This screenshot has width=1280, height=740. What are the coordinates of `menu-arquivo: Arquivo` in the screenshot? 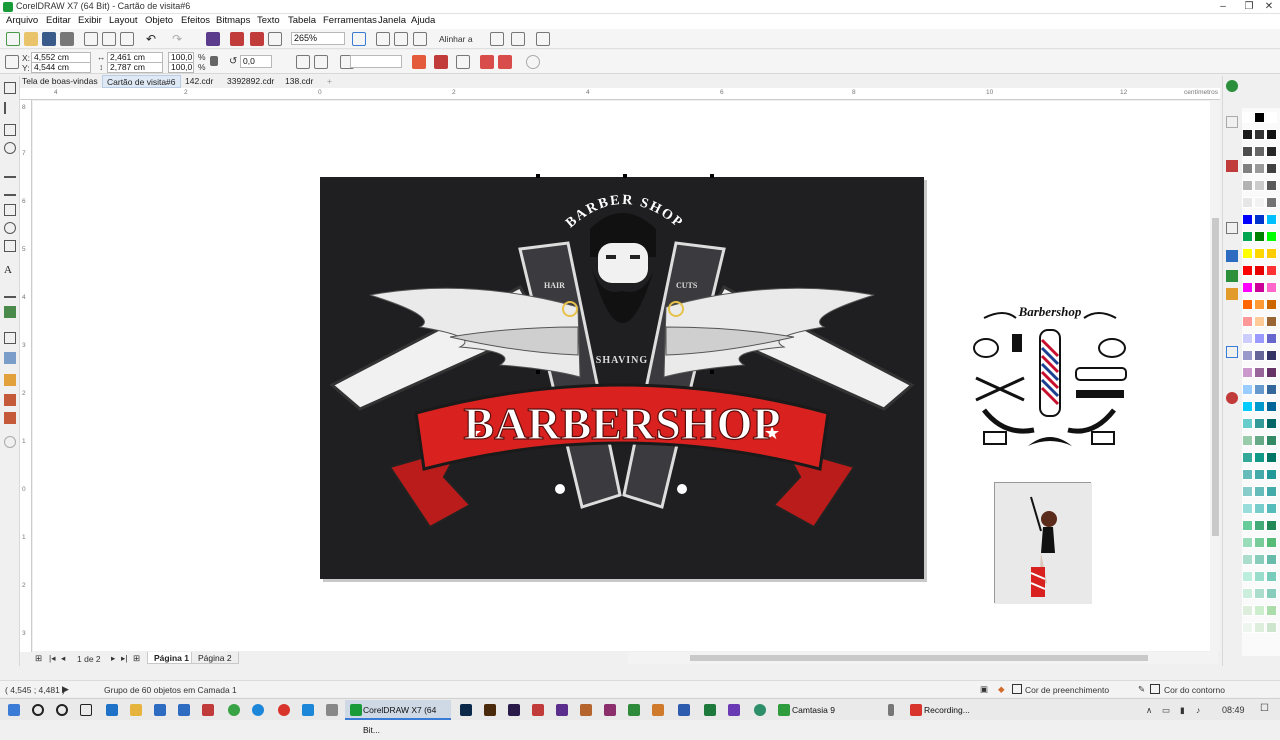 It's located at (22, 20).